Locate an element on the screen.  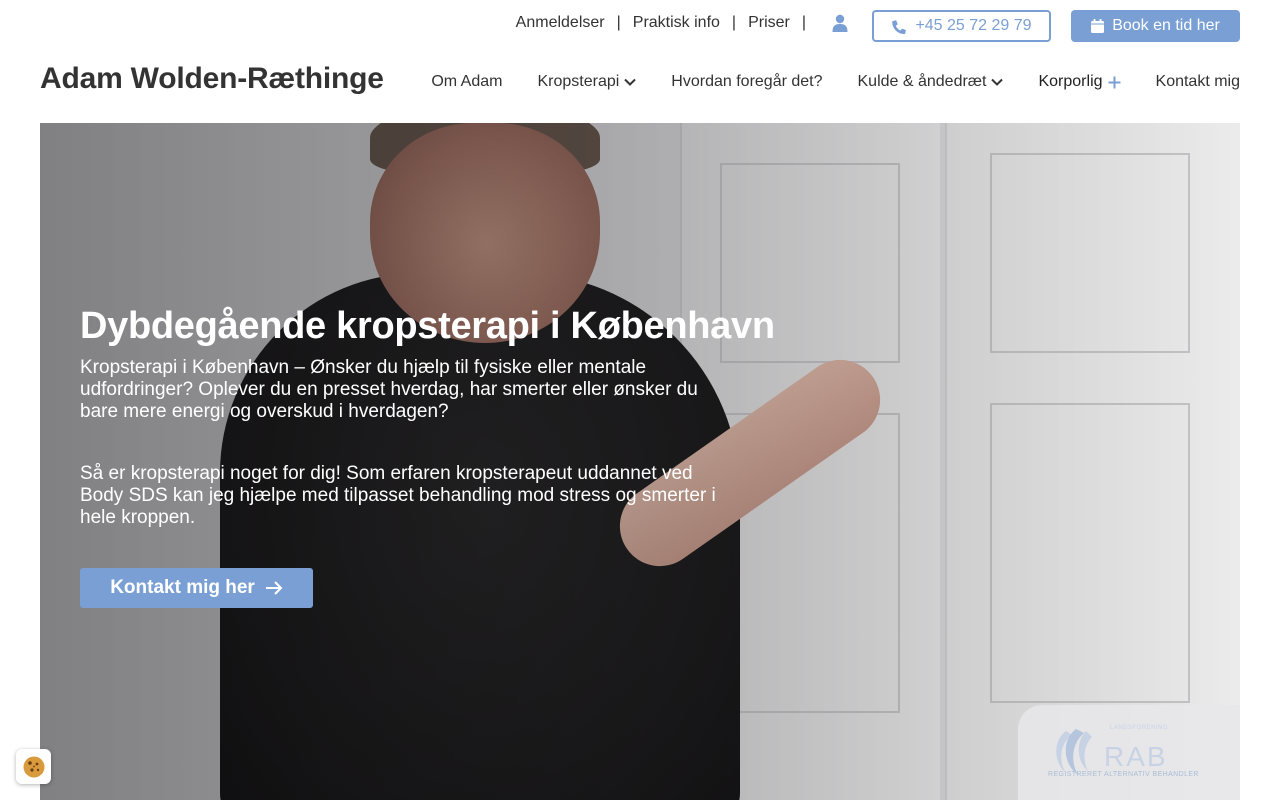
book-appointment-button: Book en tid her is located at coordinates (1155, 26).